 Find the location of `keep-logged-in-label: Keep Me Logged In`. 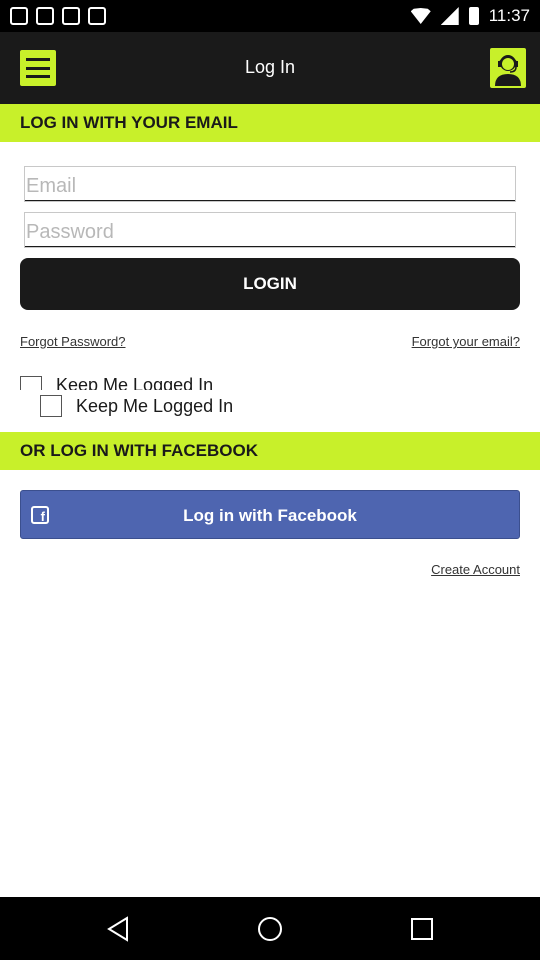

keep-logged-in-label: Keep Me Logged In is located at coordinates (155, 406).